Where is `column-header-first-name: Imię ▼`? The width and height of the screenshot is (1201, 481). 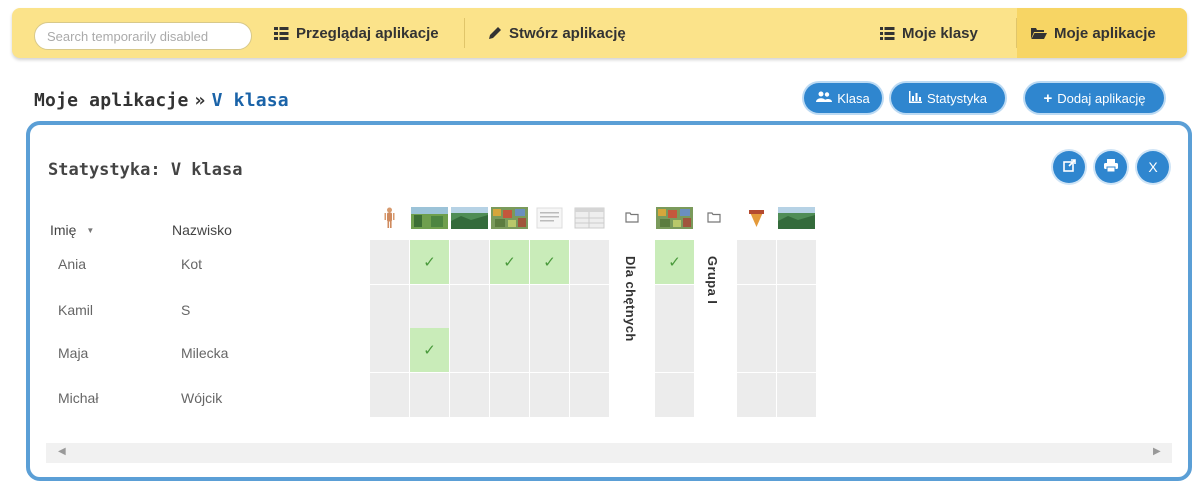 column-header-first-name: Imię ▼ is located at coordinates (72, 230).